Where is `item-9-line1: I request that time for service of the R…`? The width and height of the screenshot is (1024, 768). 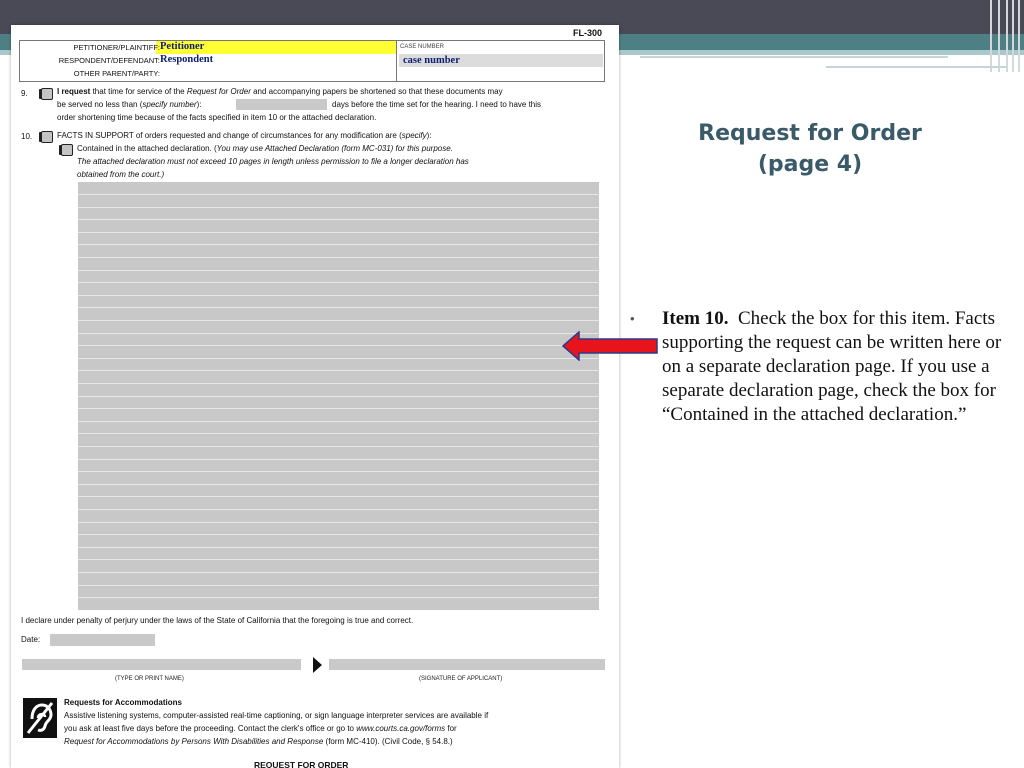 item-9-line1: I request that time for service of the R… is located at coordinates (280, 91).